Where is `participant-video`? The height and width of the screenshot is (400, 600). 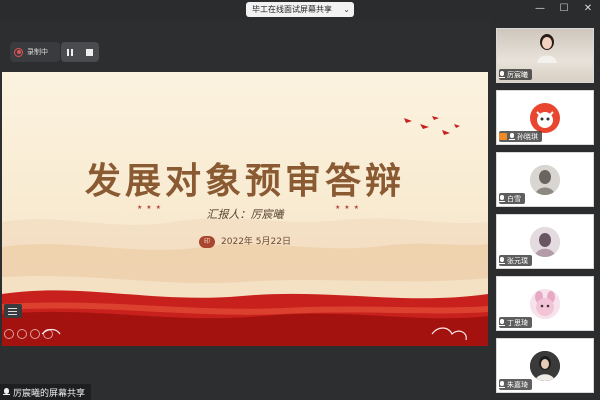 participant-video is located at coordinates (547, 48).